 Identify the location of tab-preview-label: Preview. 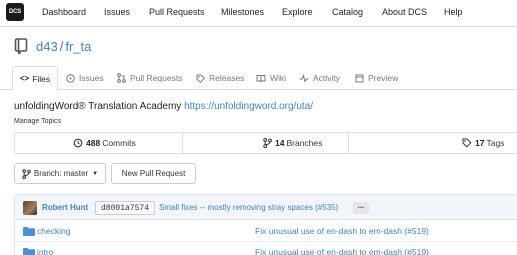
(383, 78).